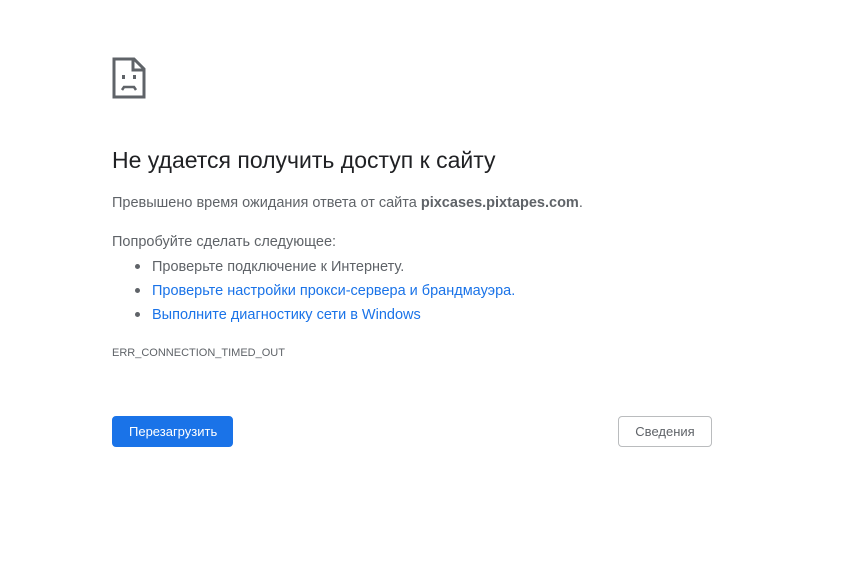 Image resolution: width=848 pixels, height=564 pixels. Describe the element at coordinates (129, 78) in the screenshot. I see `sad-page-icon` at that location.